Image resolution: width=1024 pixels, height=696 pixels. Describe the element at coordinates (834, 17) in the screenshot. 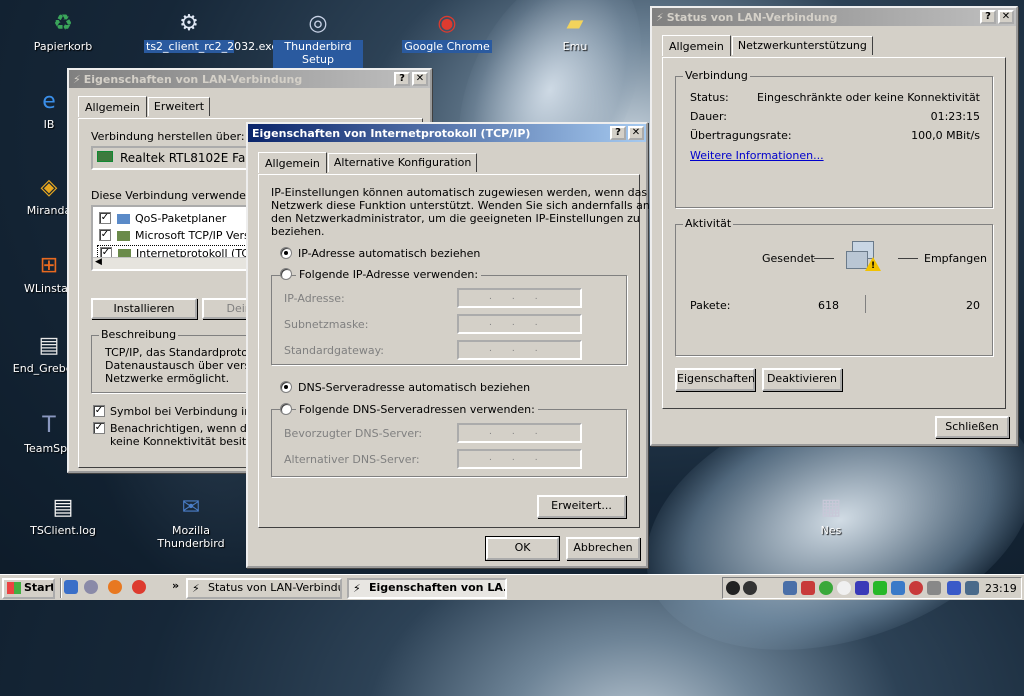

I see `lan-status-titlebar: ⚡ Status von LAN-Verbindung ? ✕` at that location.